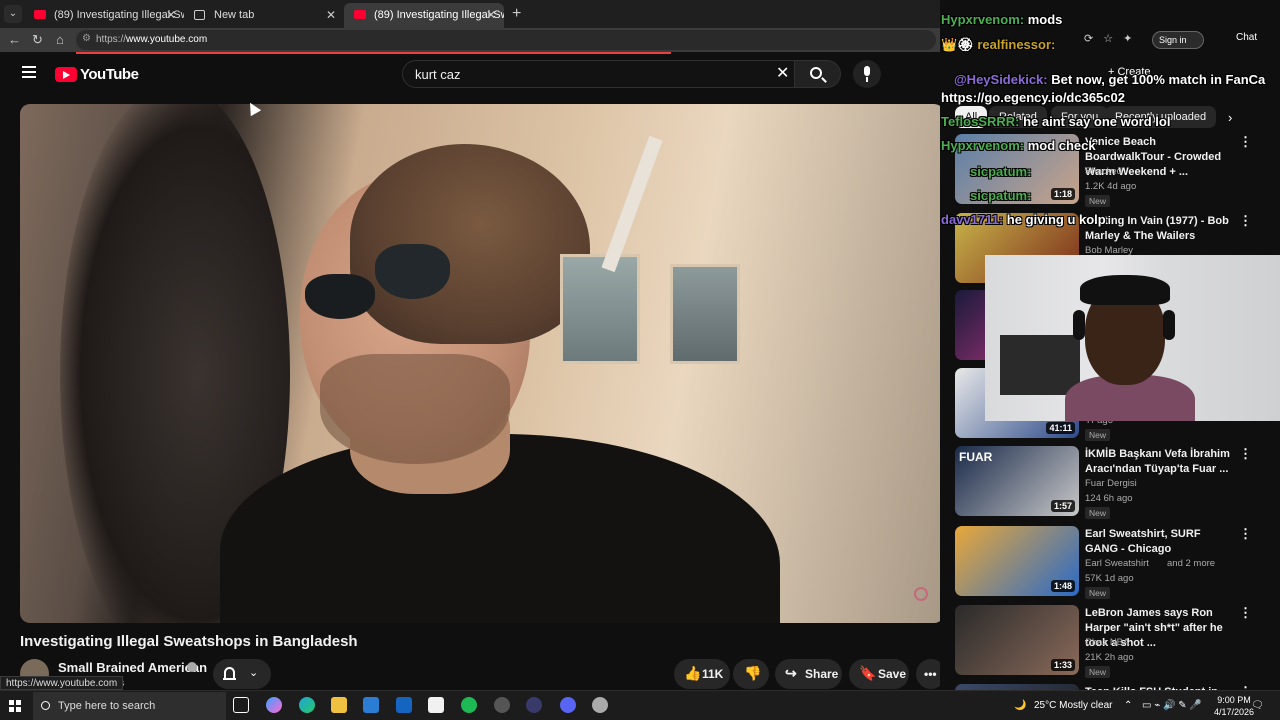  What do you see at coordinates (1246, 37) in the screenshot?
I see `copilot-chat-button: Chat` at bounding box center [1246, 37].